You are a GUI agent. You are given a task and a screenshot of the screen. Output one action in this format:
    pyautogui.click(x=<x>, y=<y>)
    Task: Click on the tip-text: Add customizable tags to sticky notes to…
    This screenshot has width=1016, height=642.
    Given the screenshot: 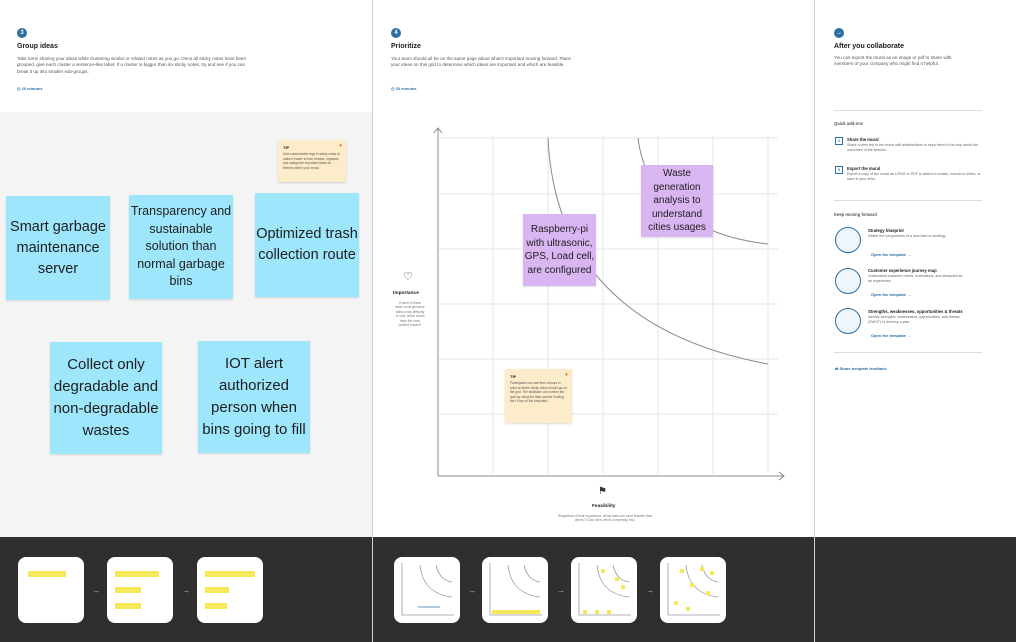 What is the action you would take?
    pyautogui.click(x=311, y=161)
    